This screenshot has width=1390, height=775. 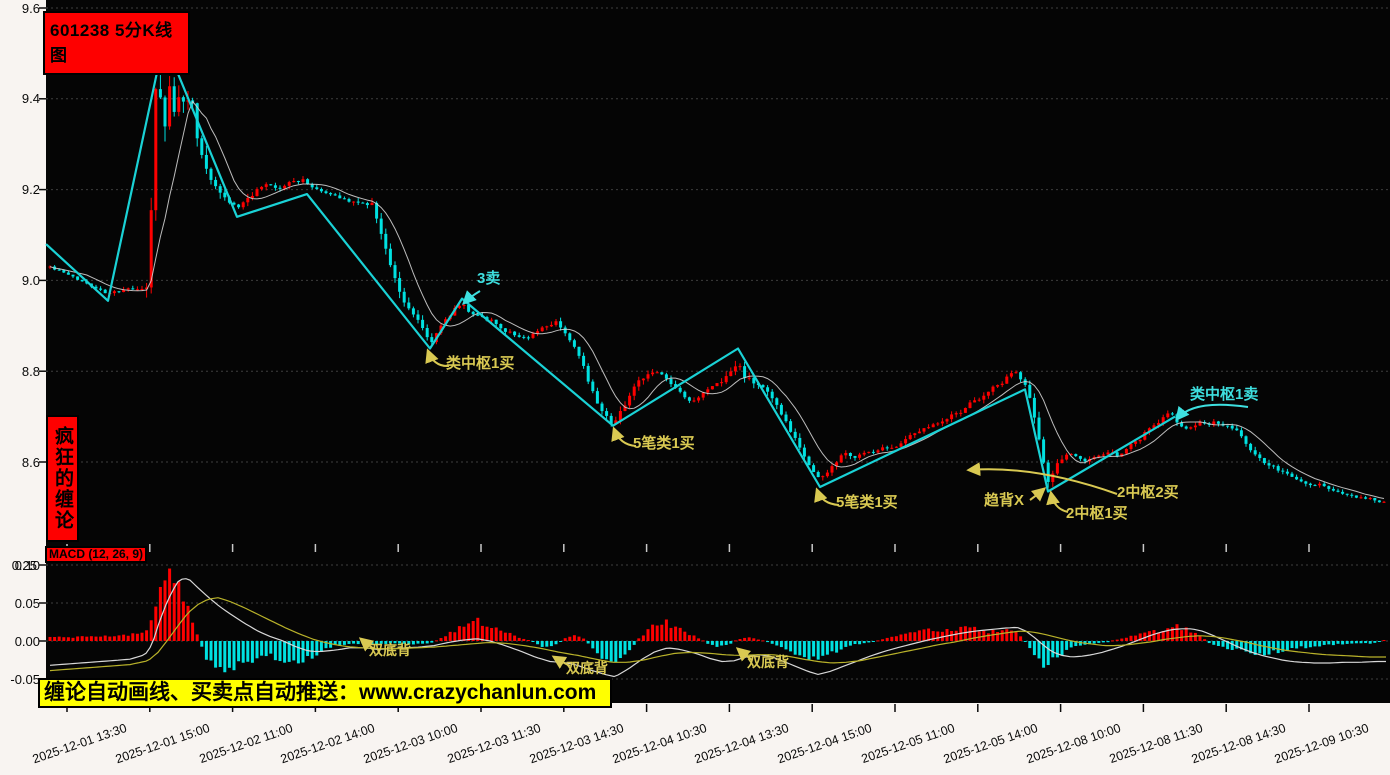 I want to click on annotation-label: 2中枢2买, so click(x=1148, y=492).